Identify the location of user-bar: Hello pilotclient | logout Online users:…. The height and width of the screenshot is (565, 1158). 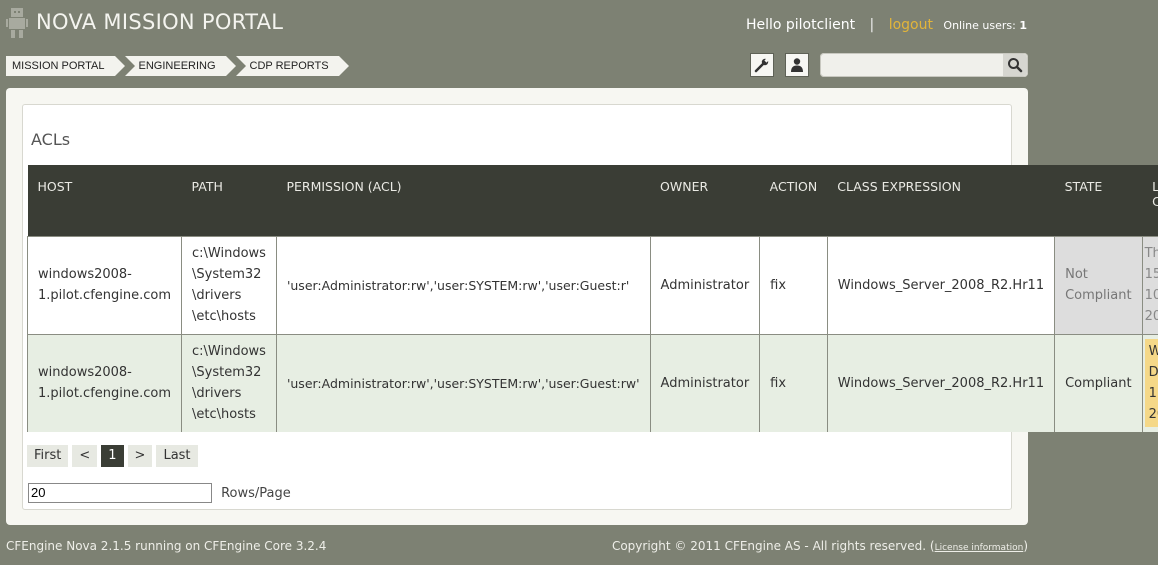
(886, 25).